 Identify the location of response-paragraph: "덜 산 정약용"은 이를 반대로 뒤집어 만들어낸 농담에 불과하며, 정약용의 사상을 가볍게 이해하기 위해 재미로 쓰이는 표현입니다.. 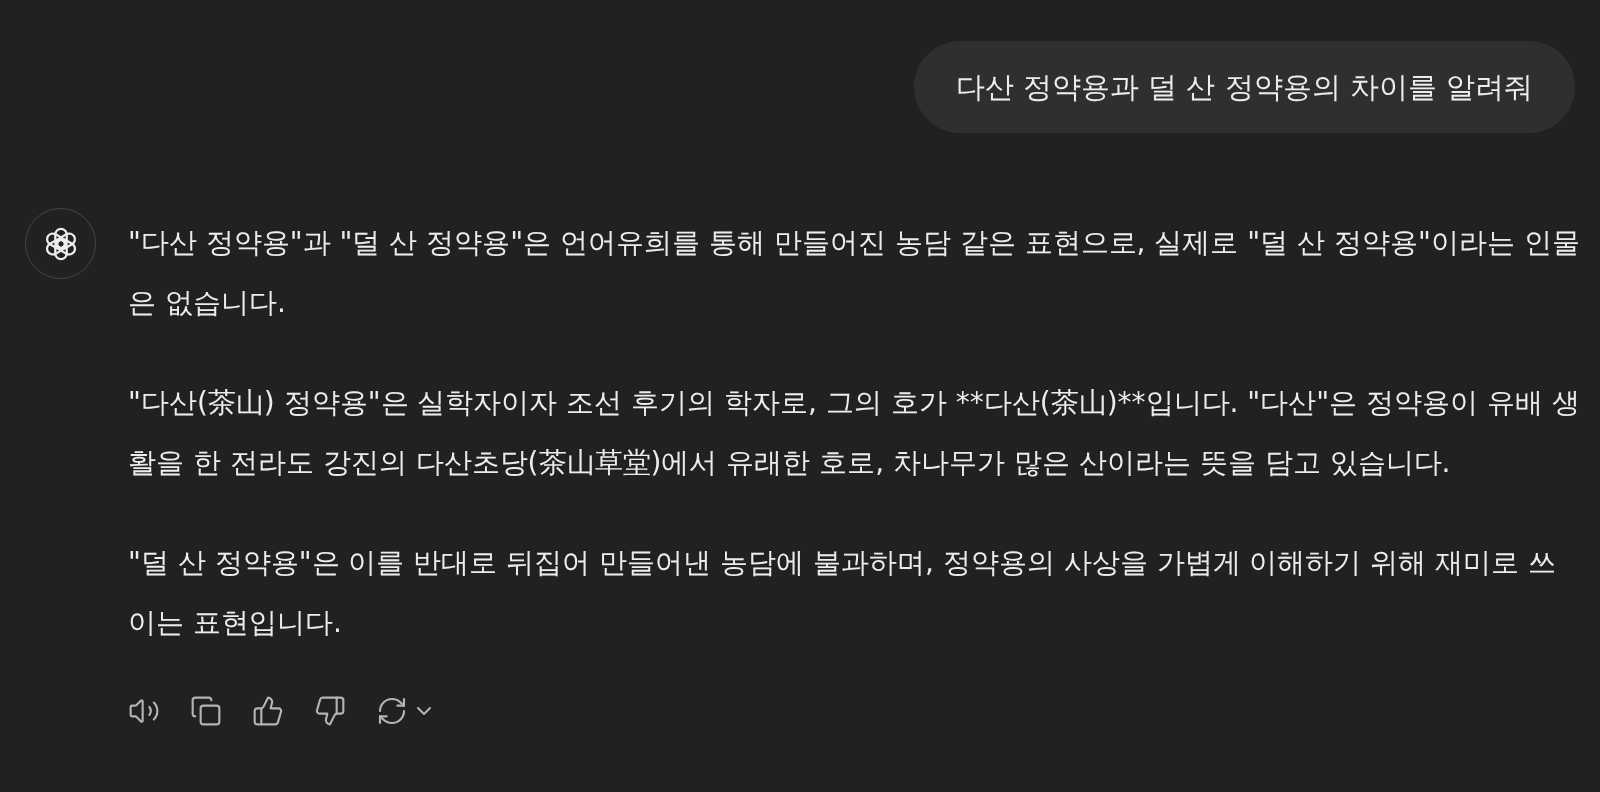
(843, 593).